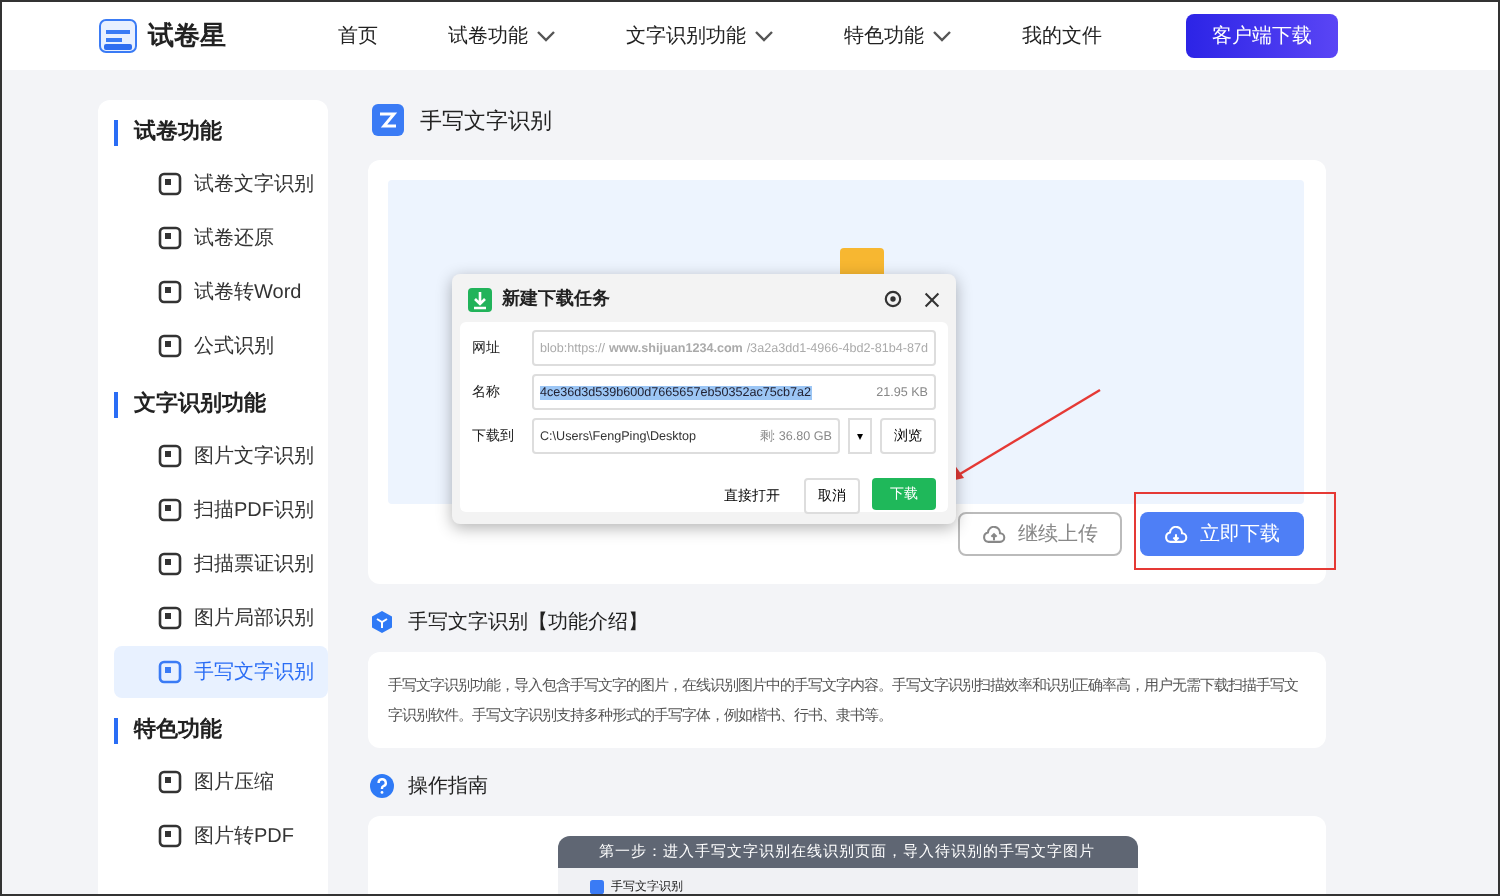  What do you see at coordinates (557, 299) in the screenshot?
I see `dialog-title: 新建下载任务` at bounding box center [557, 299].